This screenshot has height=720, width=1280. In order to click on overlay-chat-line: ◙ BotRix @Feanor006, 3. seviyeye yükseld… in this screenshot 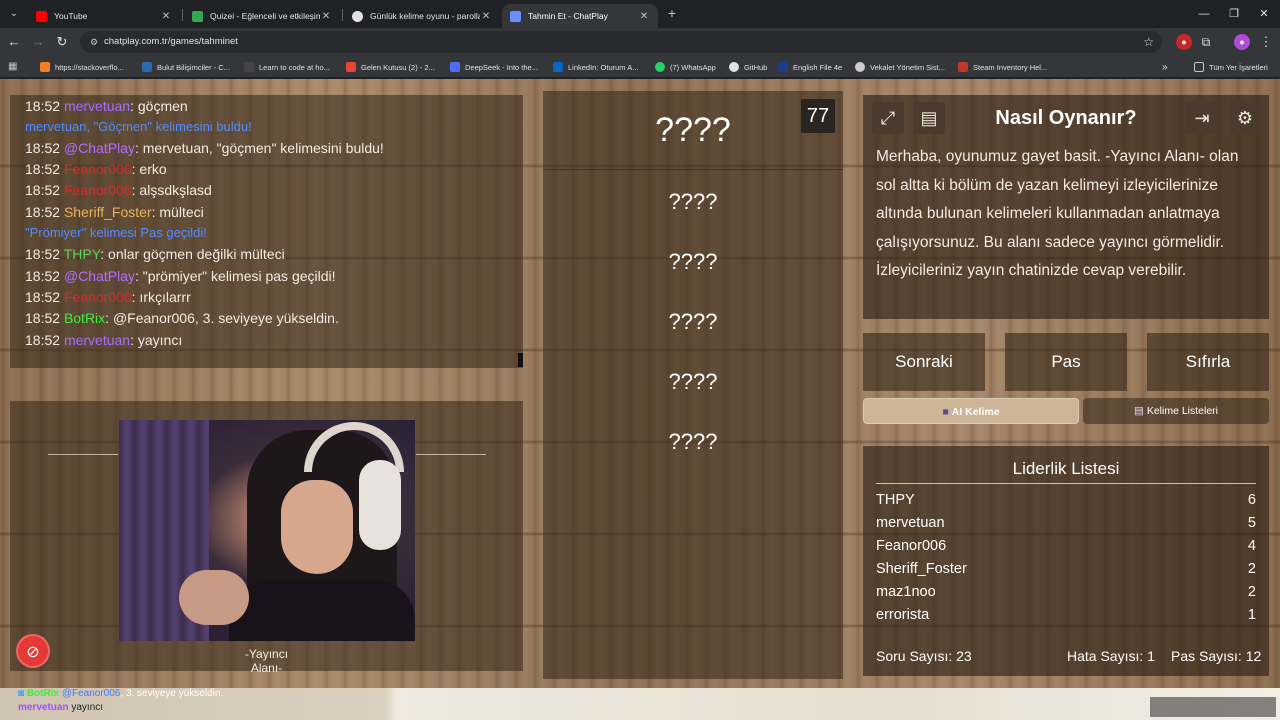, I will do `click(121, 693)`.